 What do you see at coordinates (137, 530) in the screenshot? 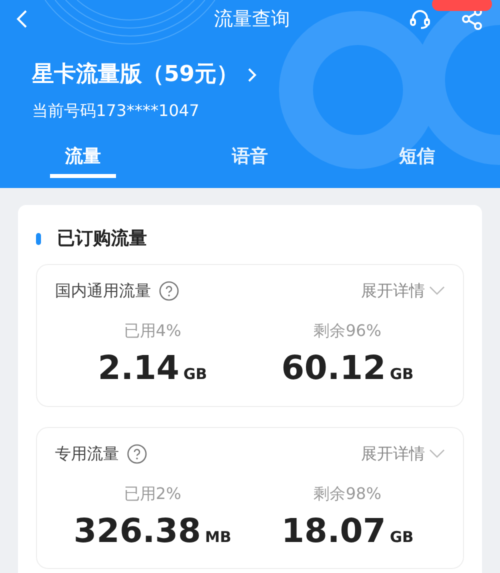
I see `amount-value: 326.38` at bounding box center [137, 530].